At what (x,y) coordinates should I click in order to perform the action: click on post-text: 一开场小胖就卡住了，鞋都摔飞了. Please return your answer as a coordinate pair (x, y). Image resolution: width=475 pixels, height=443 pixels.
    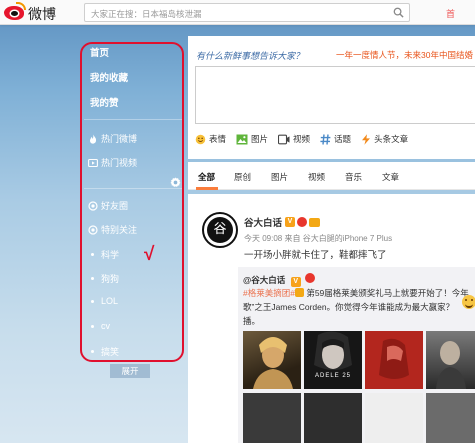
    Looking at the image, I should click on (315, 255).